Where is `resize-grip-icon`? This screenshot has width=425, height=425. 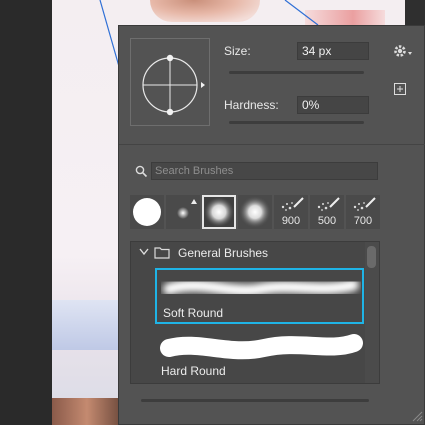
resize-grip-icon is located at coordinates (417, 416).